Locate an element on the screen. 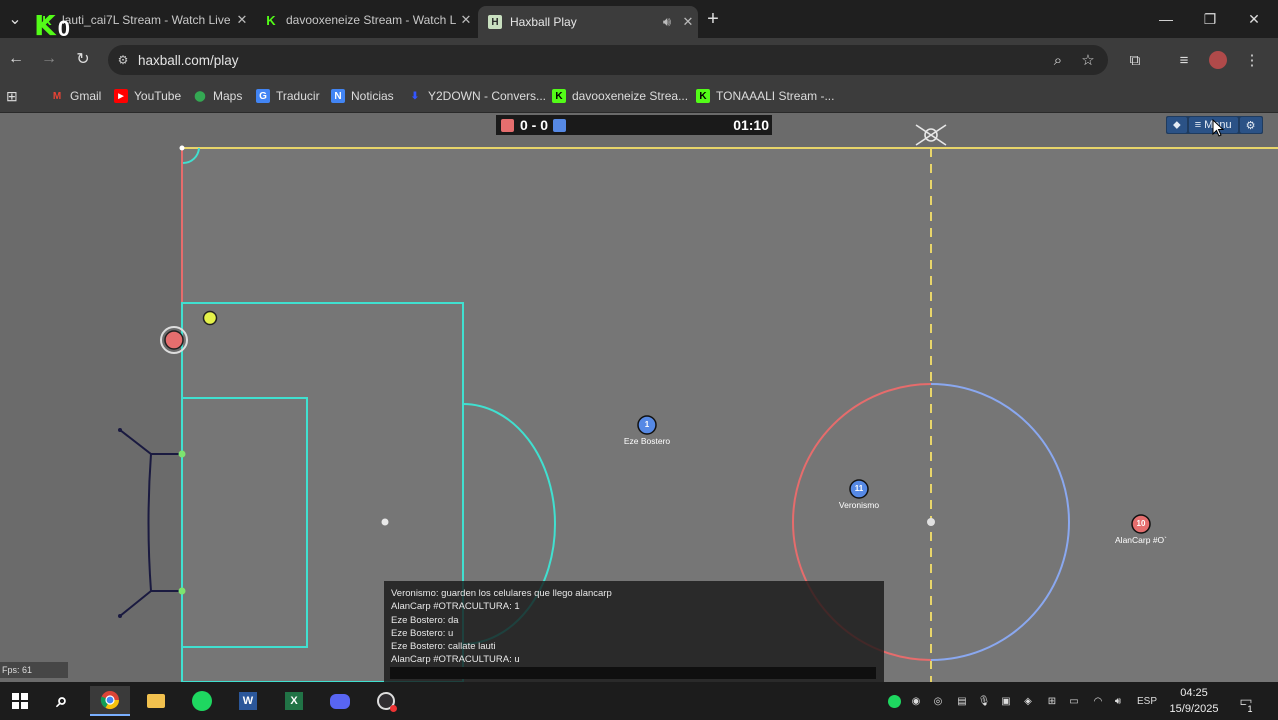  tab-search-icon: ⌄ is located at coordinates (15, 19).